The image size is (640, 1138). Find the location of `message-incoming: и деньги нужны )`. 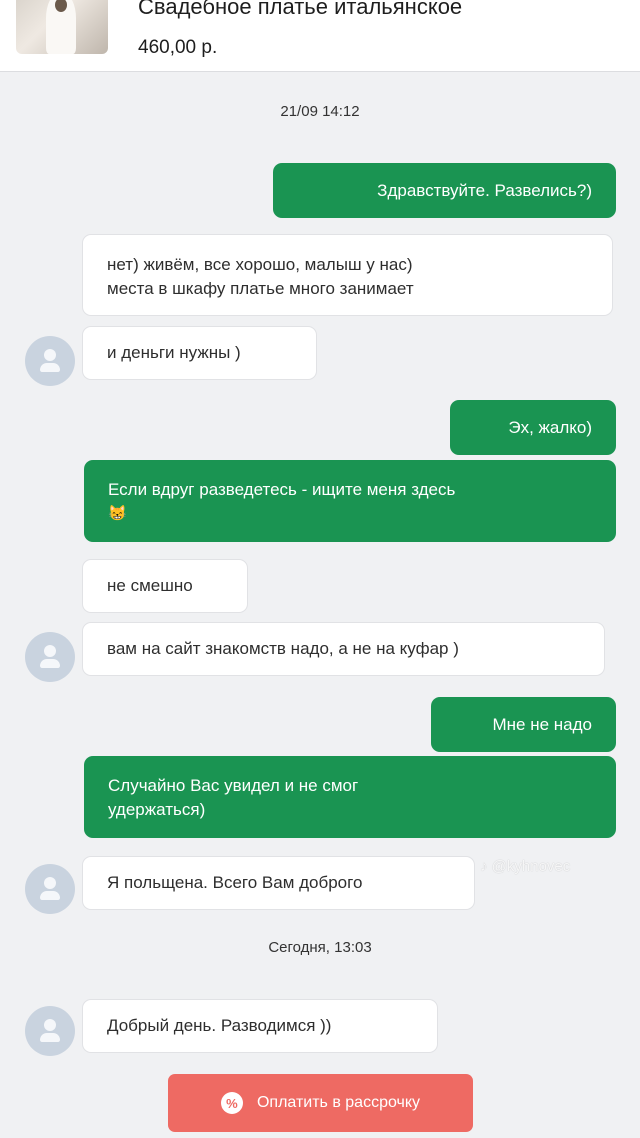

message-incoming: и деньги нужны ) is located at coordinates (199, 353).